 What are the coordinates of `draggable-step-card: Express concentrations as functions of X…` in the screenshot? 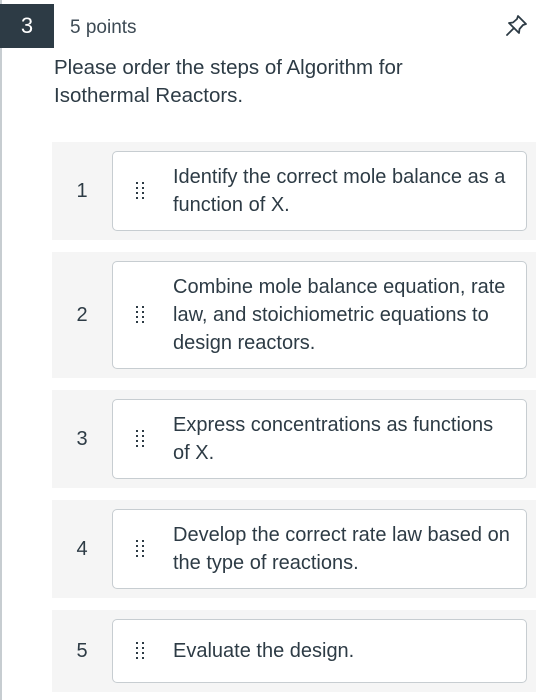 It's located at (319, 439).